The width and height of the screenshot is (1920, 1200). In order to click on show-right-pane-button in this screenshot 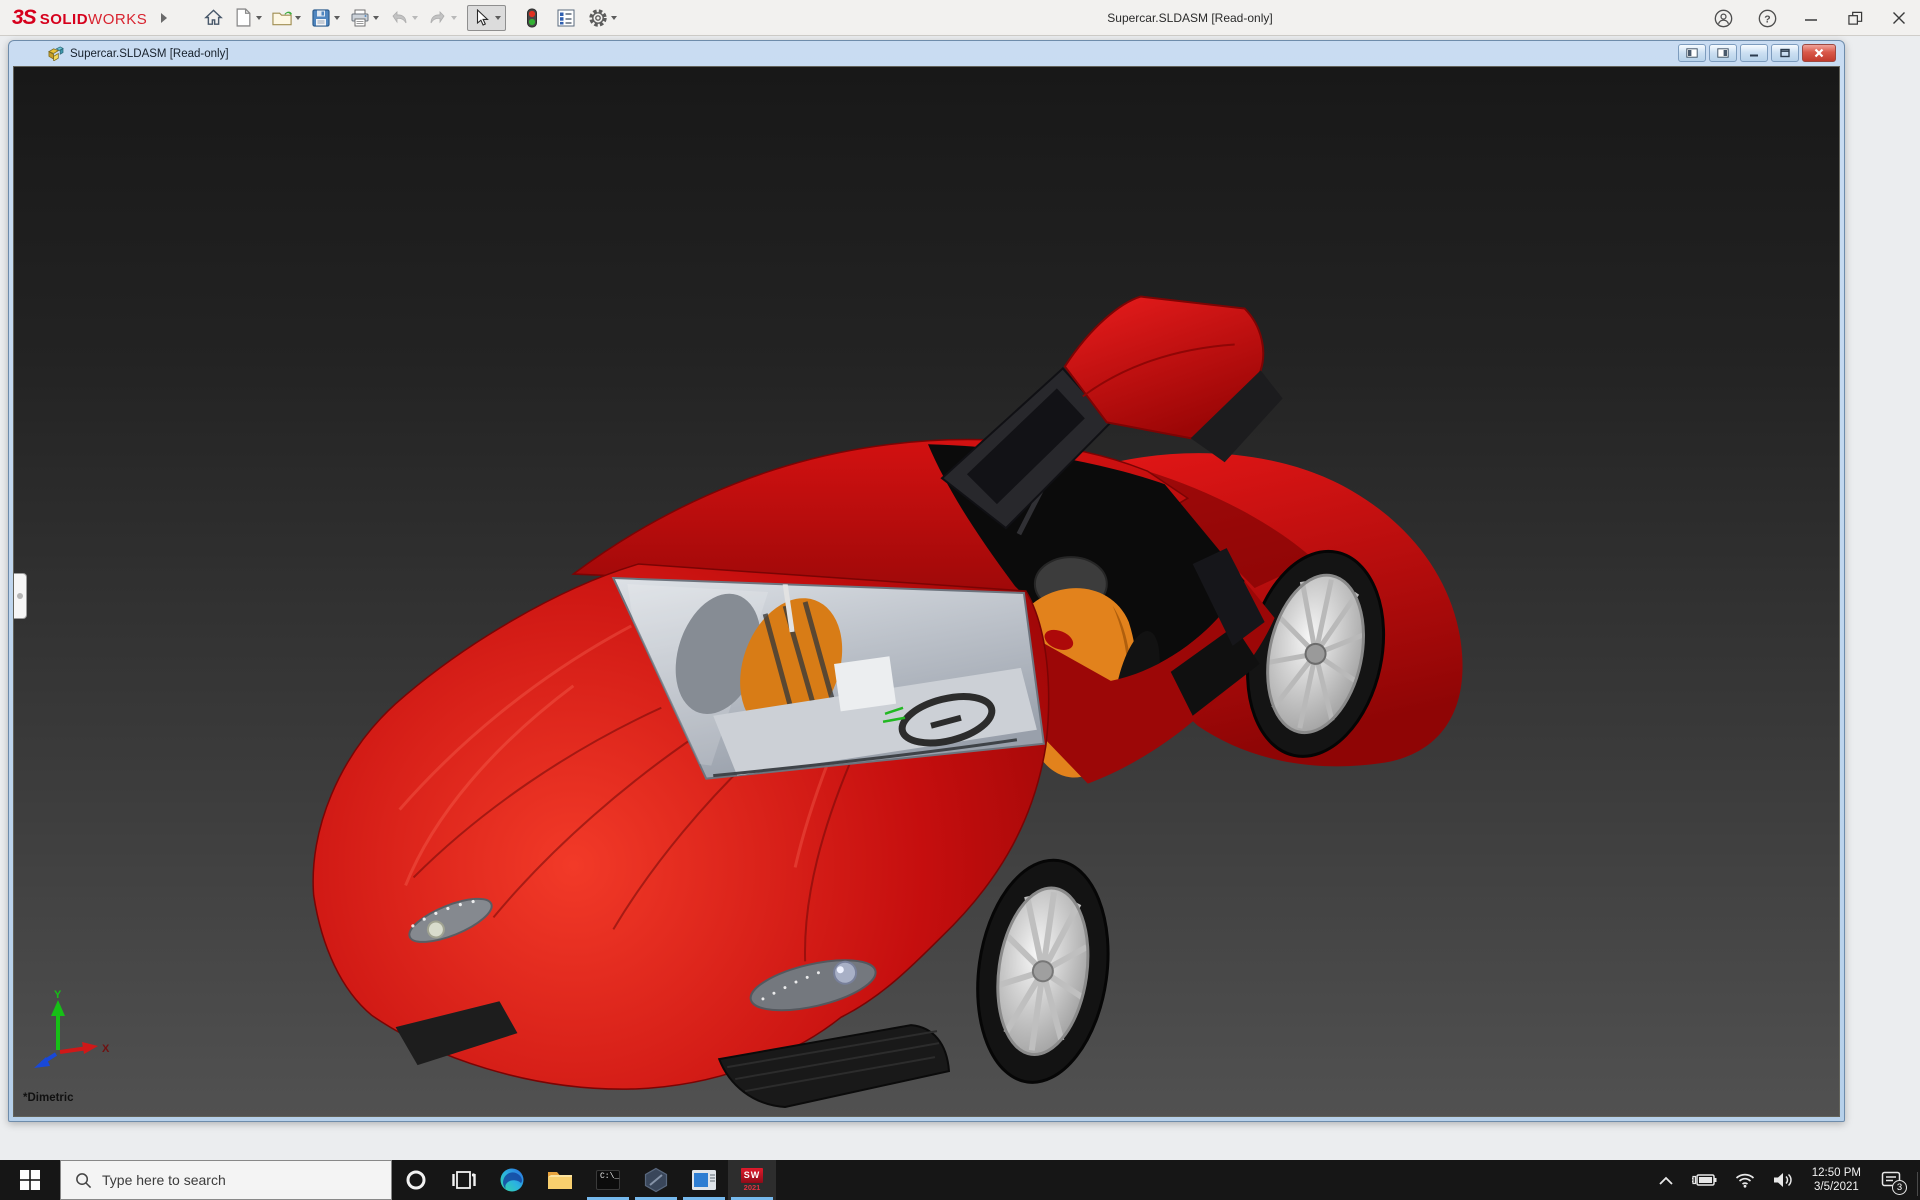, I will do `click(1723, 53)`.